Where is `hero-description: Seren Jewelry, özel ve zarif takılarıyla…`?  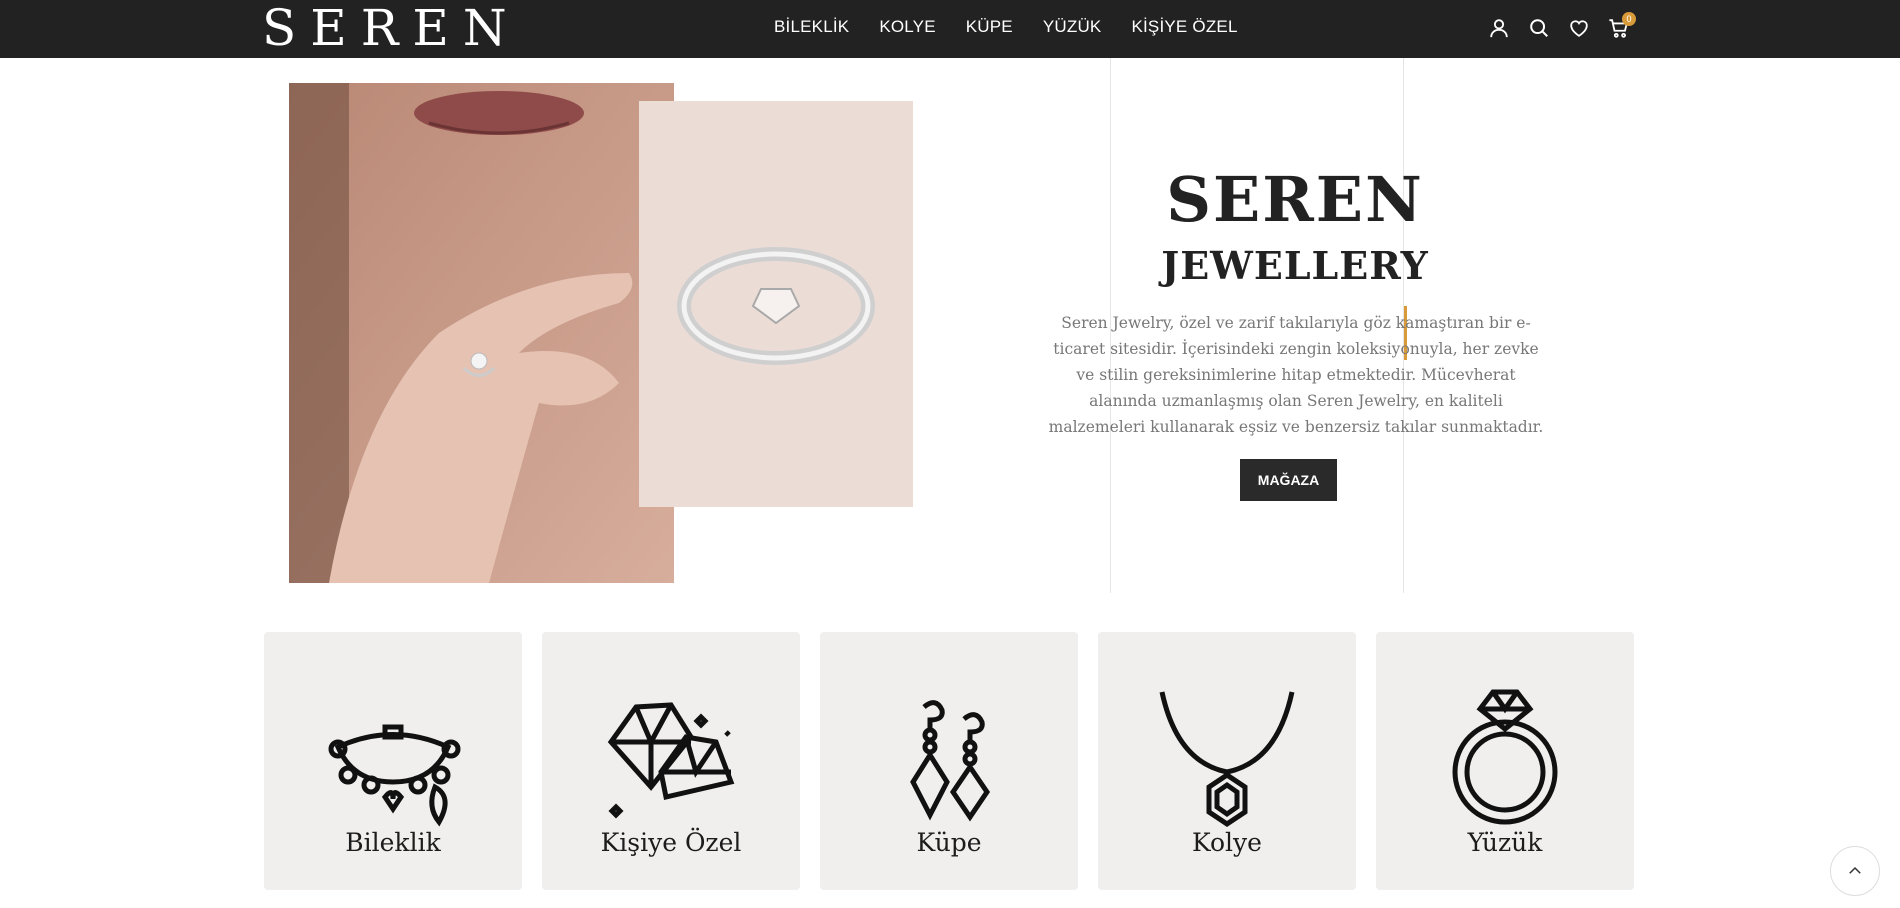 hero-description: Seren Jewelry, özel ve zarif takılarıyla… is located at coordinates (1296, 375).